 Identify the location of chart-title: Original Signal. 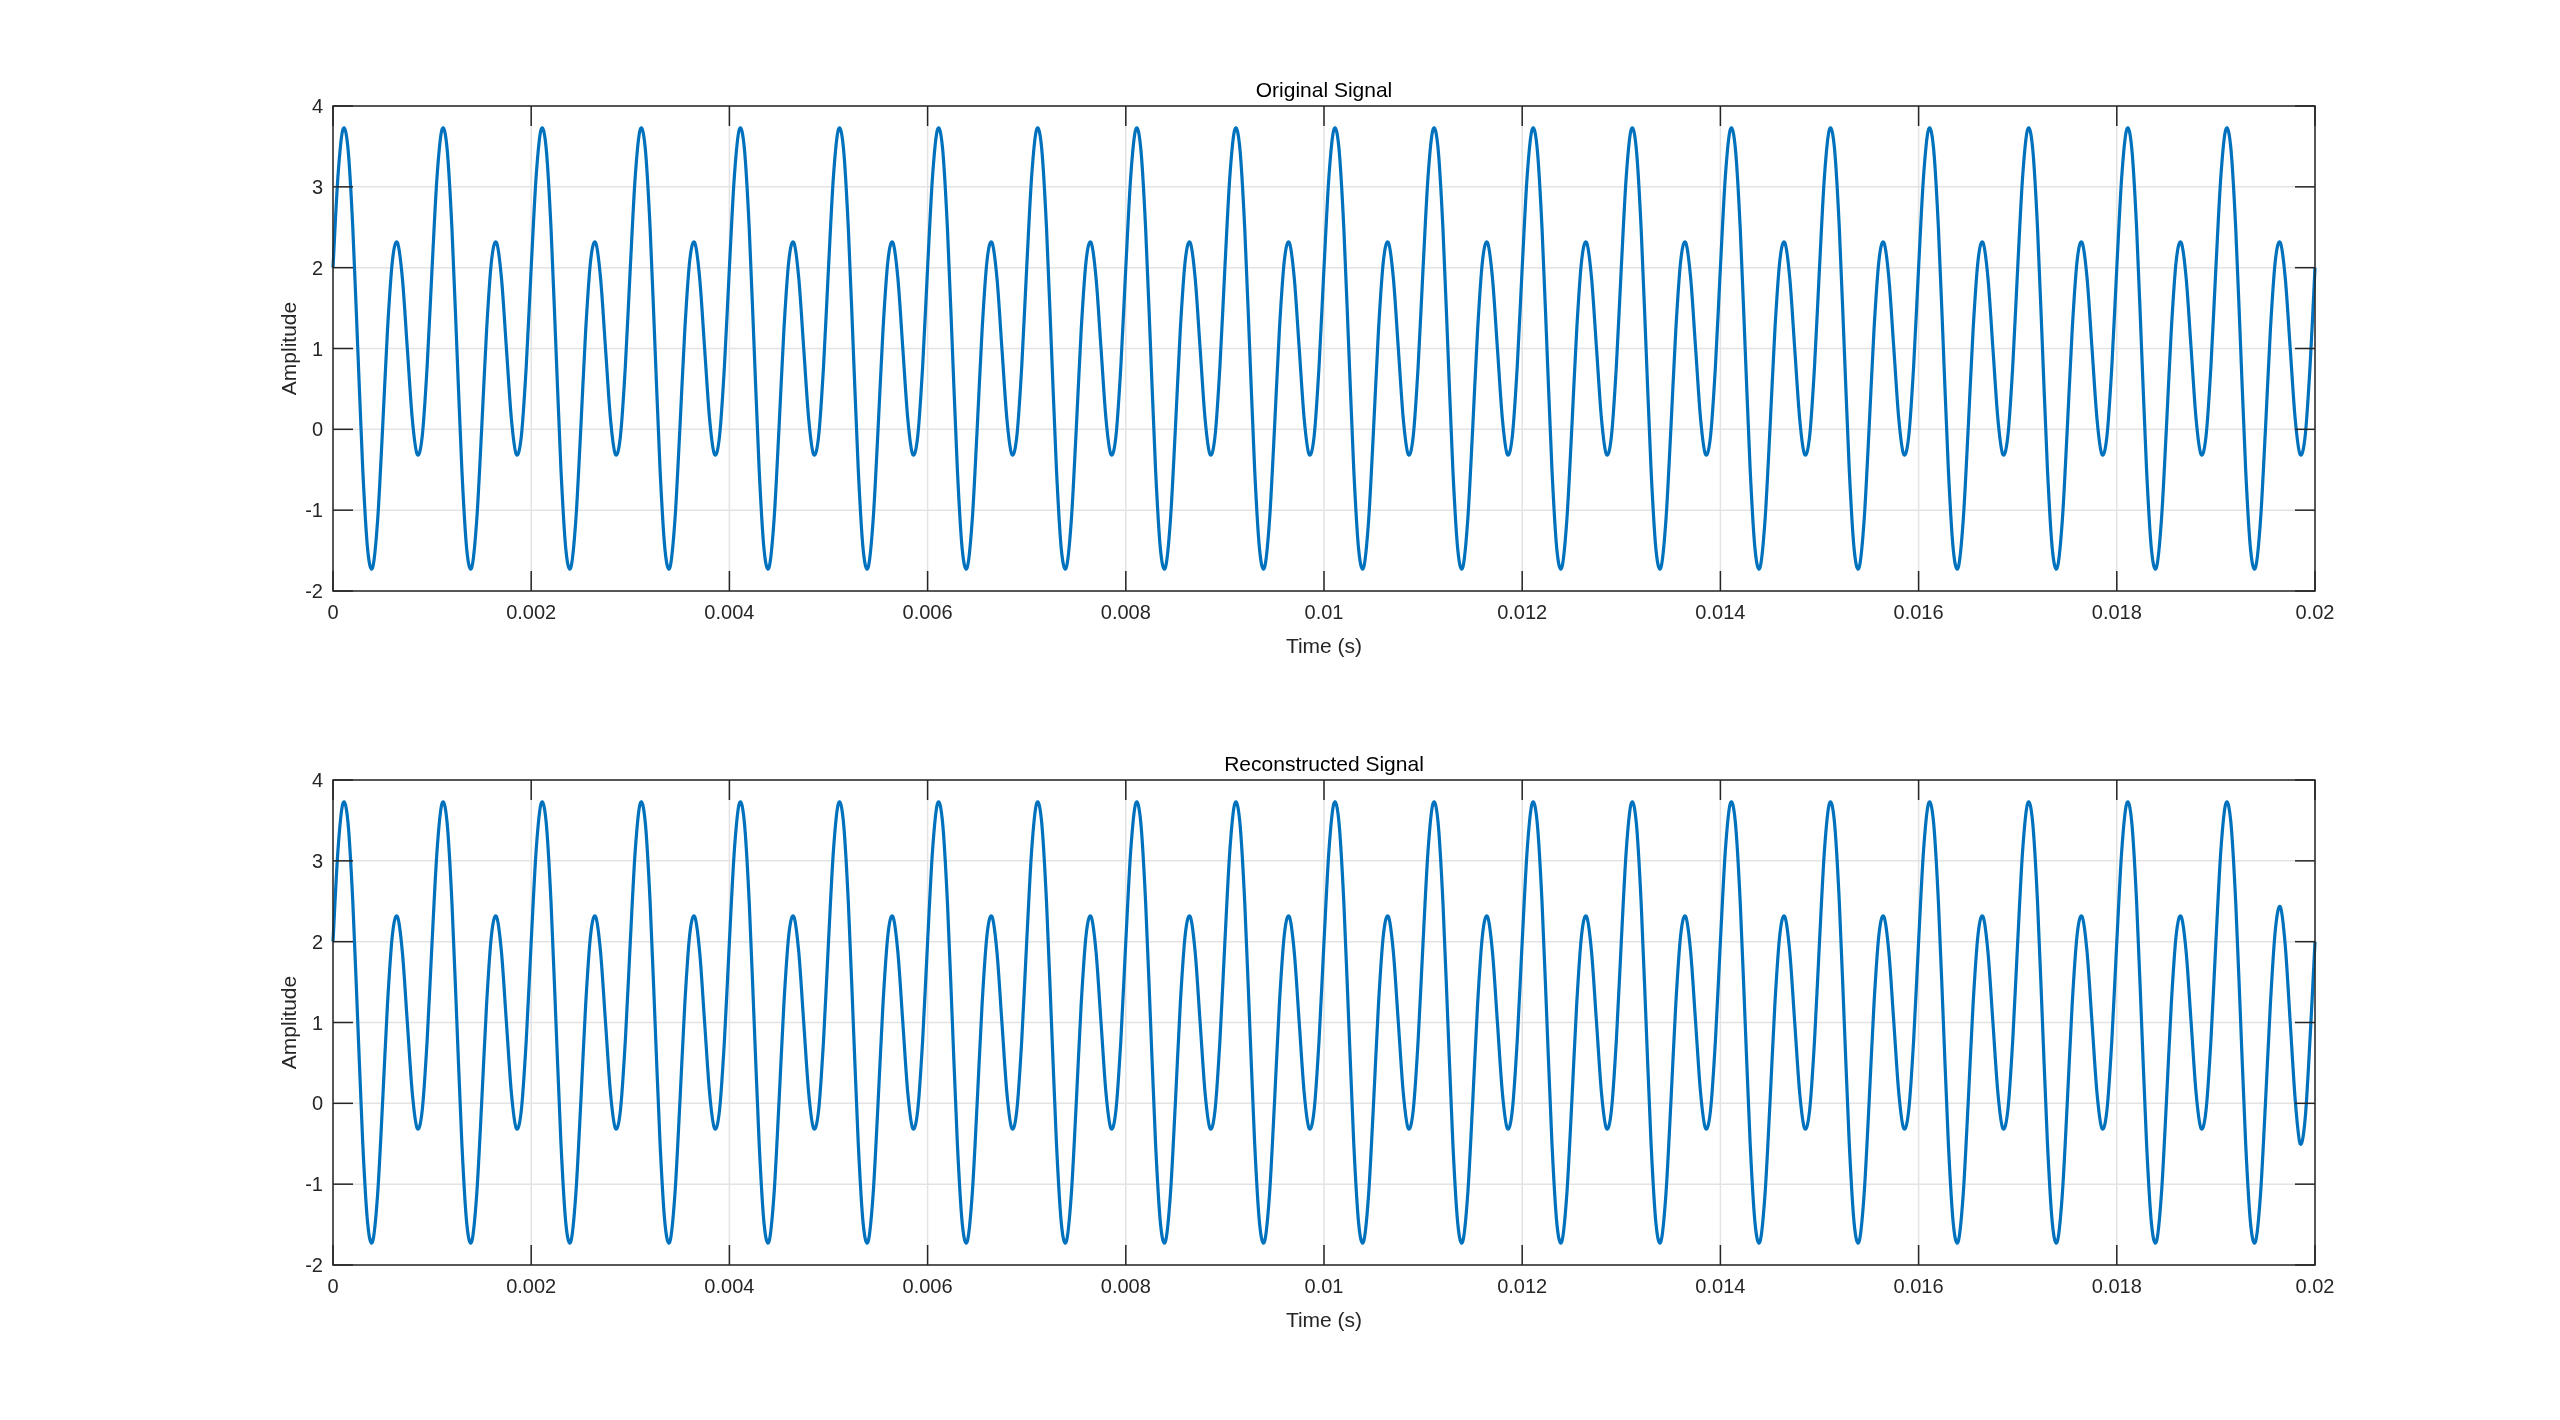
(1324, 89).